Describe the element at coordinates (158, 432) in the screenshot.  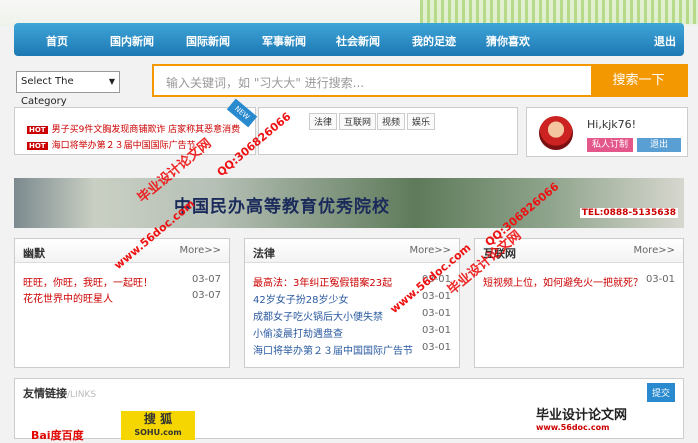
I see `sohu-logo-url: SOHU.com` at that location.